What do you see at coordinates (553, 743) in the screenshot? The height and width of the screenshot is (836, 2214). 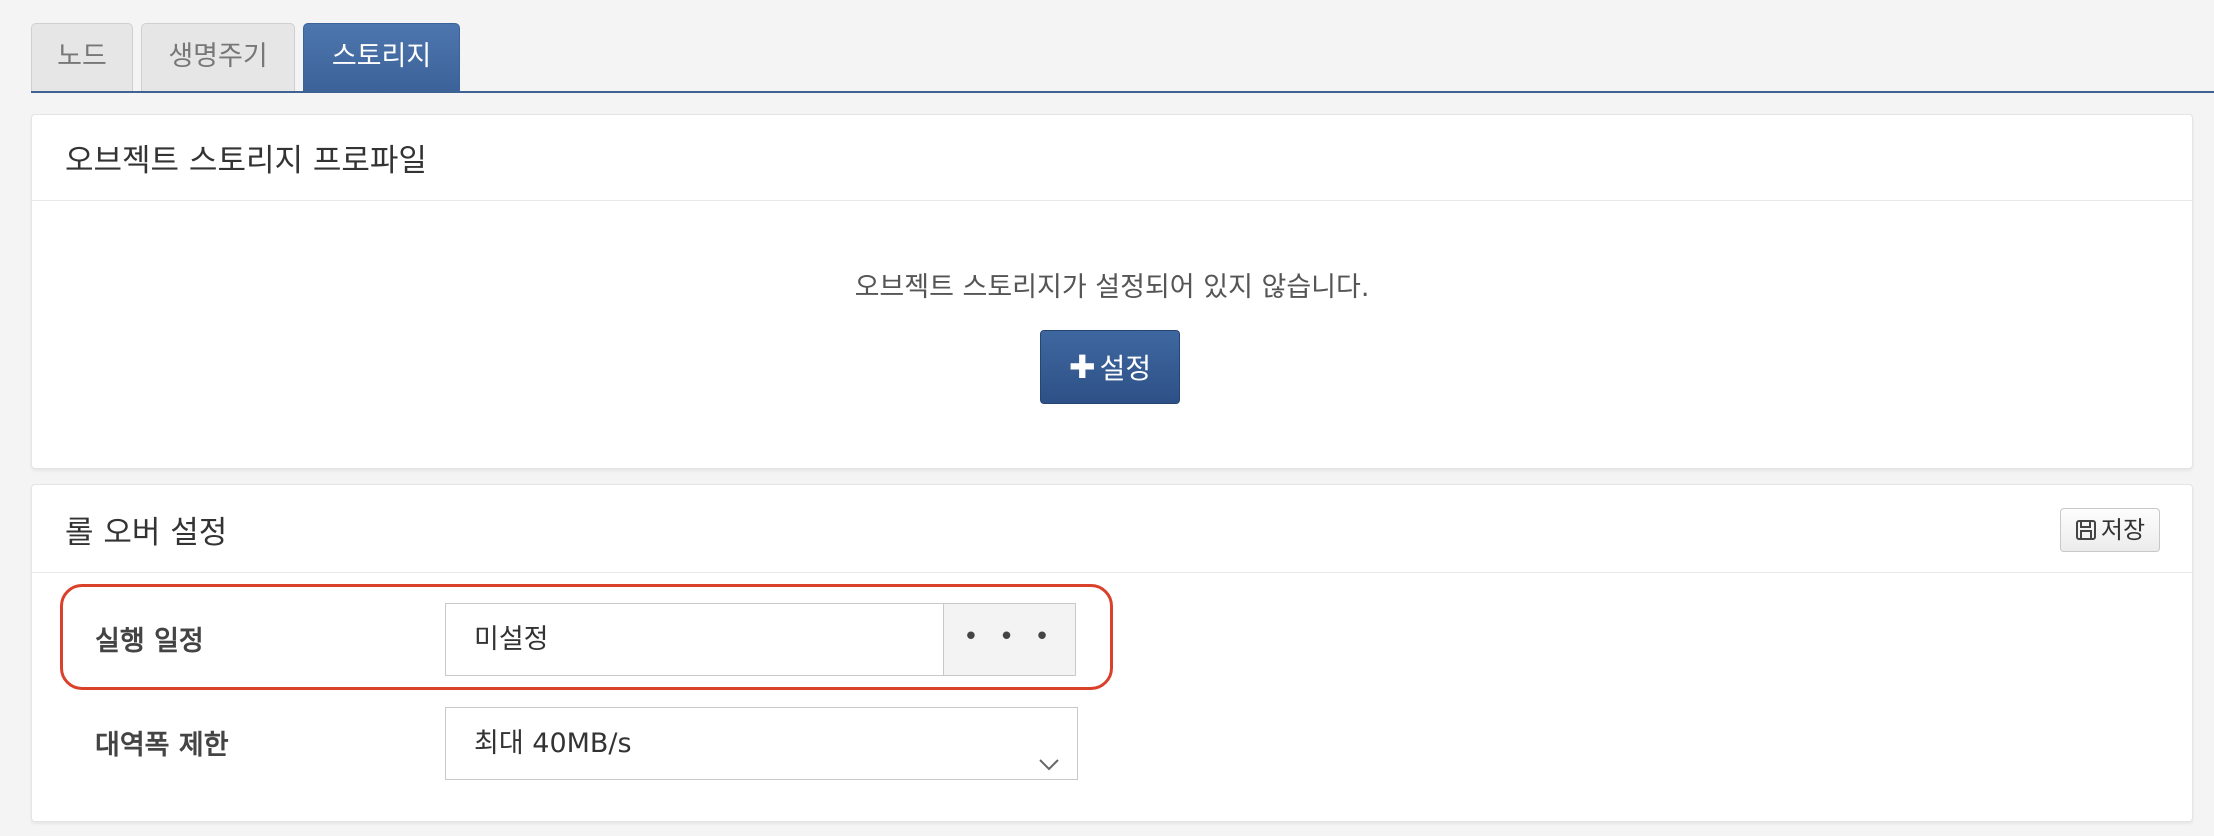 I see `bandwidth-selected-value: 최대 40MB/s` at bounding box center [553, 743].